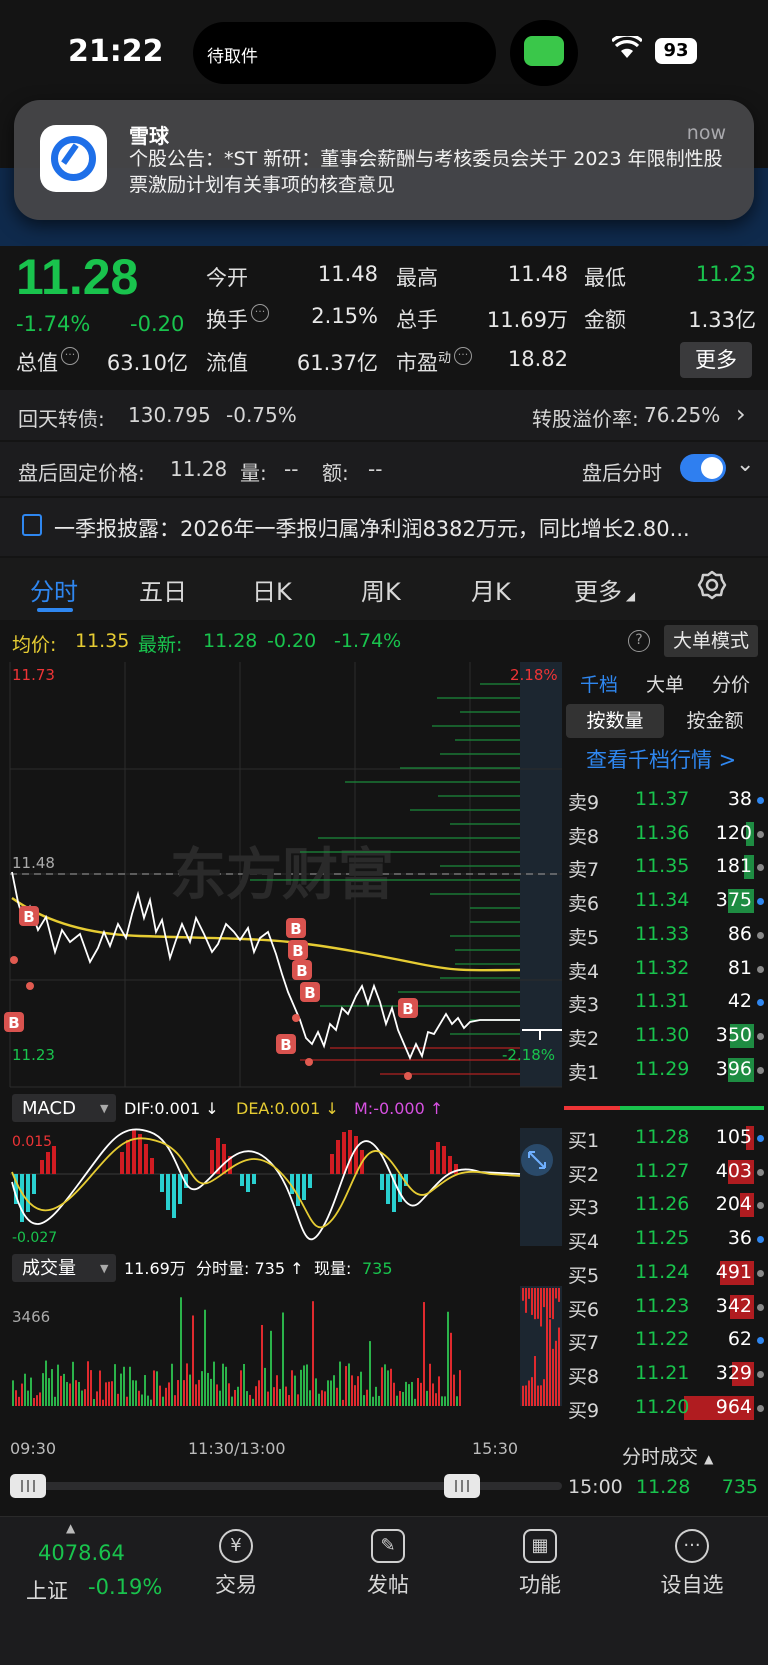 This screenshot has height=1665, width=768. What do you see at coordinates (540, 1558) in the screenshot?
I see `nav-functions: ▦ 功能` at bounding box center [540, 1558].